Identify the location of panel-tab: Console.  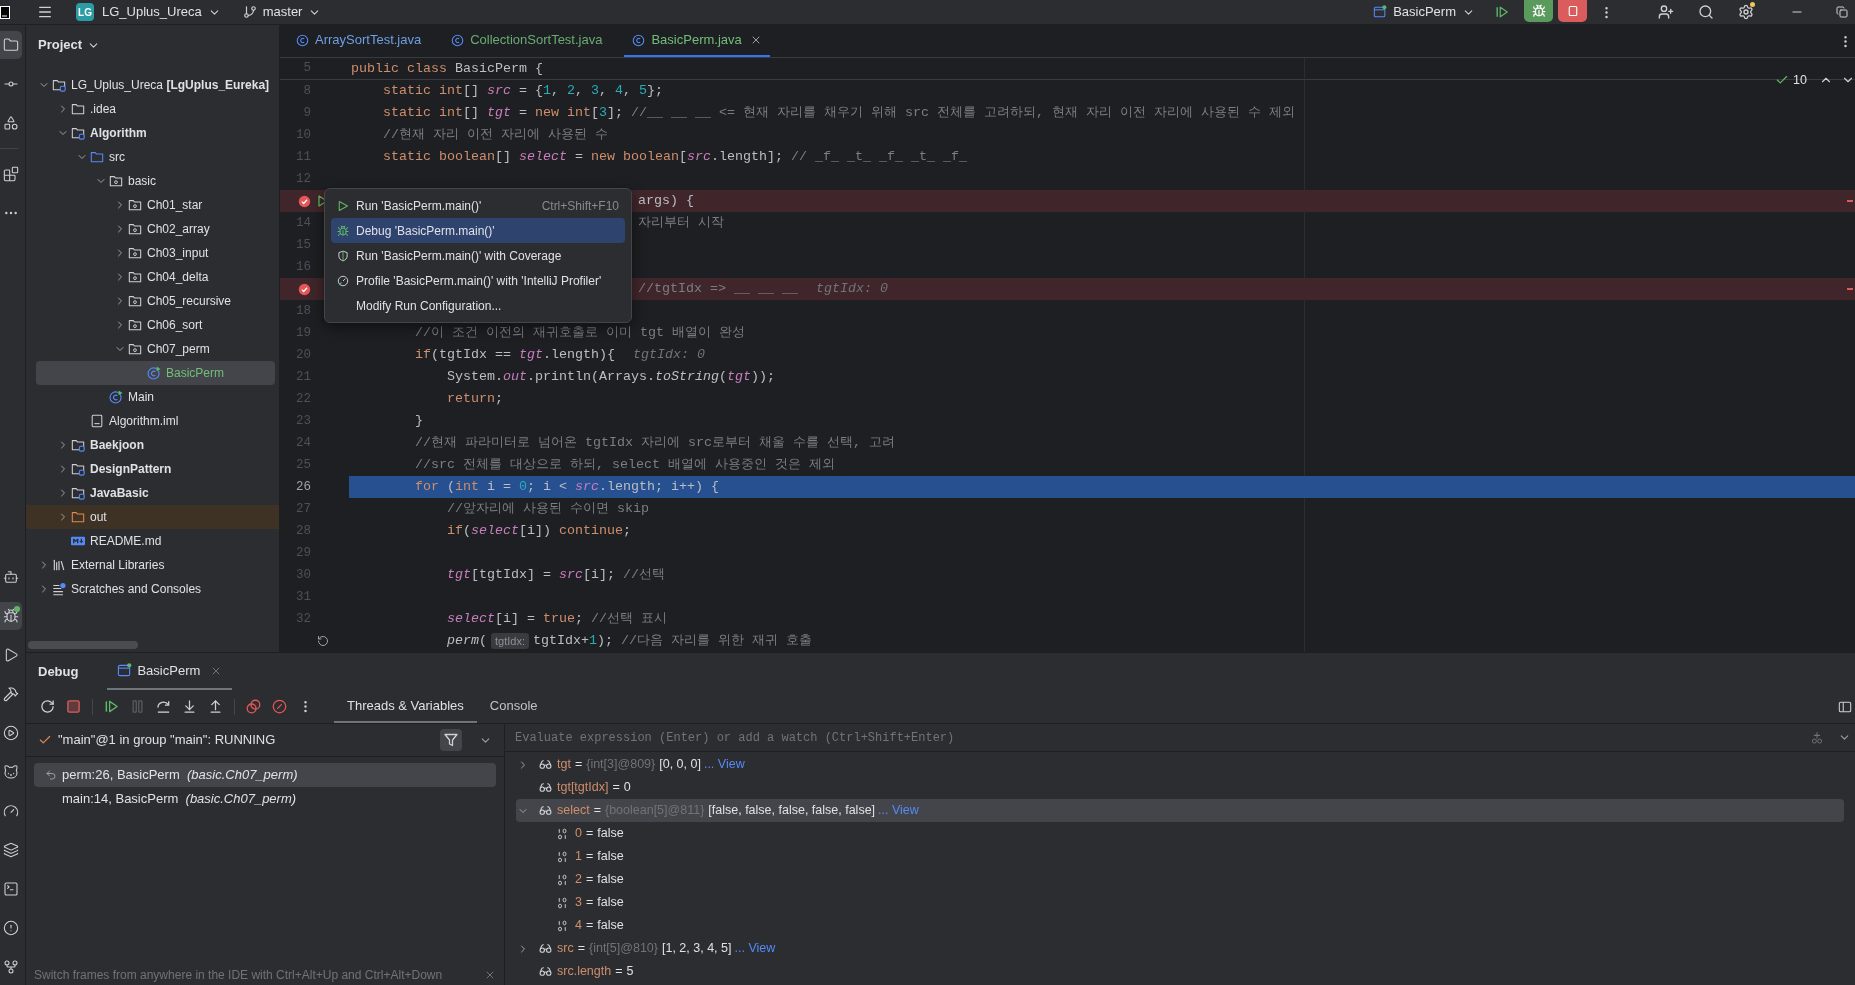
(513, 706).